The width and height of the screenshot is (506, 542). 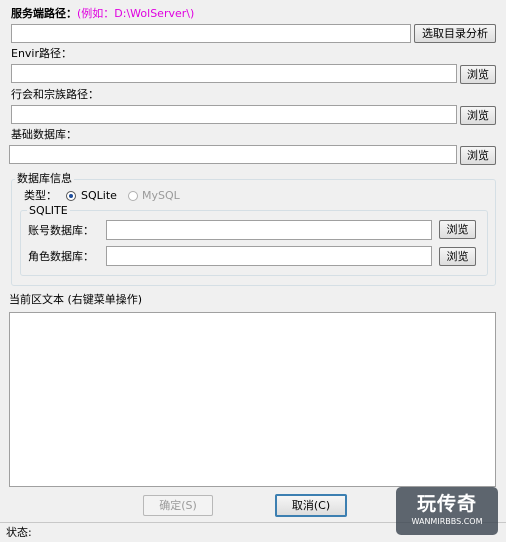 I want to click on server-path-label-text: 服务端路径：, so click(x=44, y=13).